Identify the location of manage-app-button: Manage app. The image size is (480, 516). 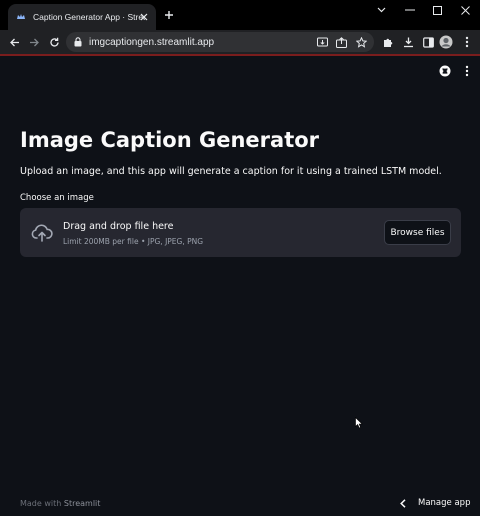
(435, 503).